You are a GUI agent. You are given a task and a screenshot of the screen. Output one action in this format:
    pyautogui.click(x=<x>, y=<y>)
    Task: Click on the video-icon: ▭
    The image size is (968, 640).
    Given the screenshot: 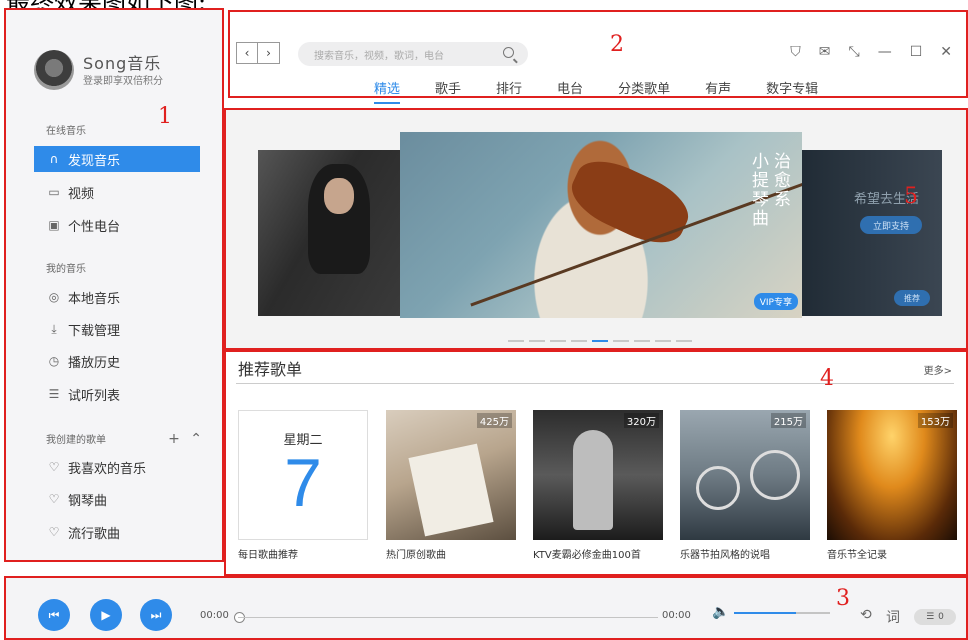 What is the action you would take?
    pyautogui.click(x=54, y=192)
    